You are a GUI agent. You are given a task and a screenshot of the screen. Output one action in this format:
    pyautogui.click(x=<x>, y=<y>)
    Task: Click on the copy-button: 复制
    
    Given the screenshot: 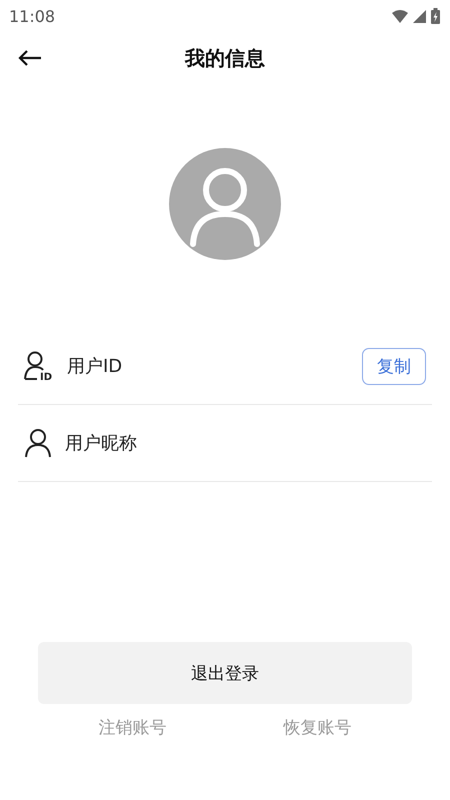 What is the action you would take?
    pyautogui.click(x=394, y=366)
    